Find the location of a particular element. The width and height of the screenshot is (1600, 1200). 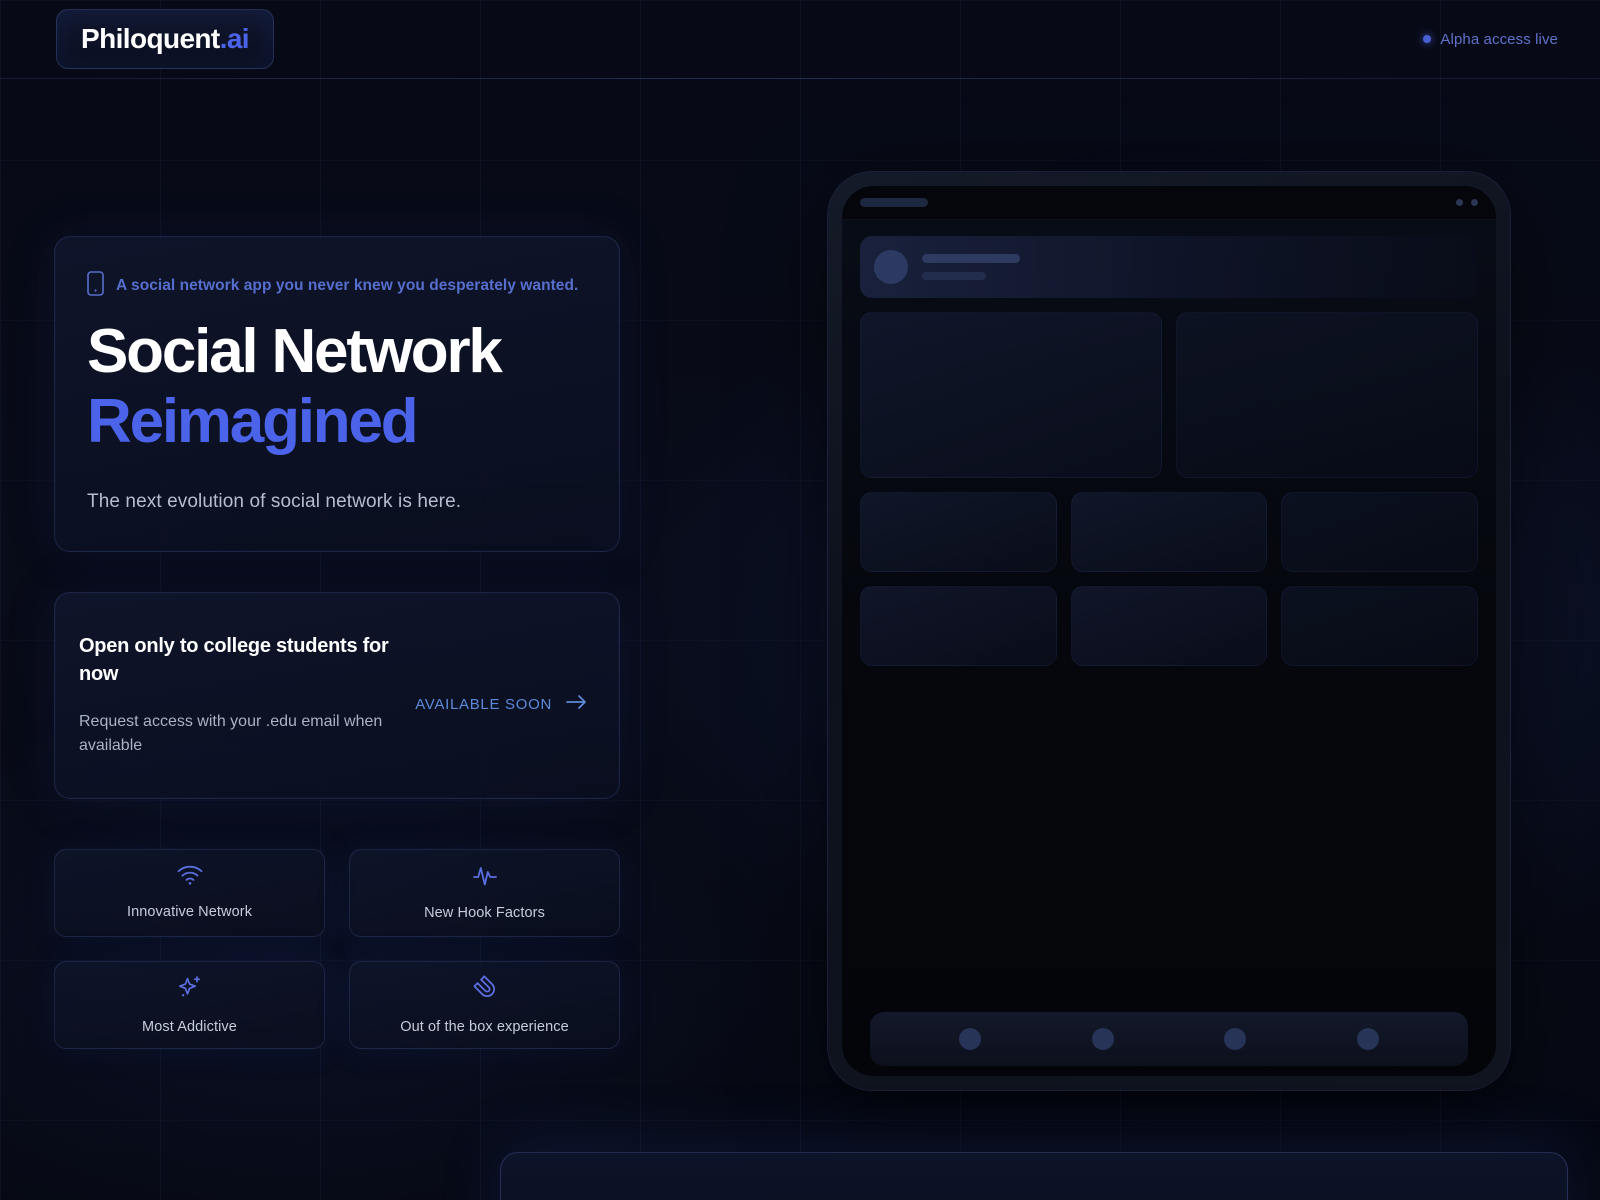

activity-pulse-icon is located at coordinates (485, 877).